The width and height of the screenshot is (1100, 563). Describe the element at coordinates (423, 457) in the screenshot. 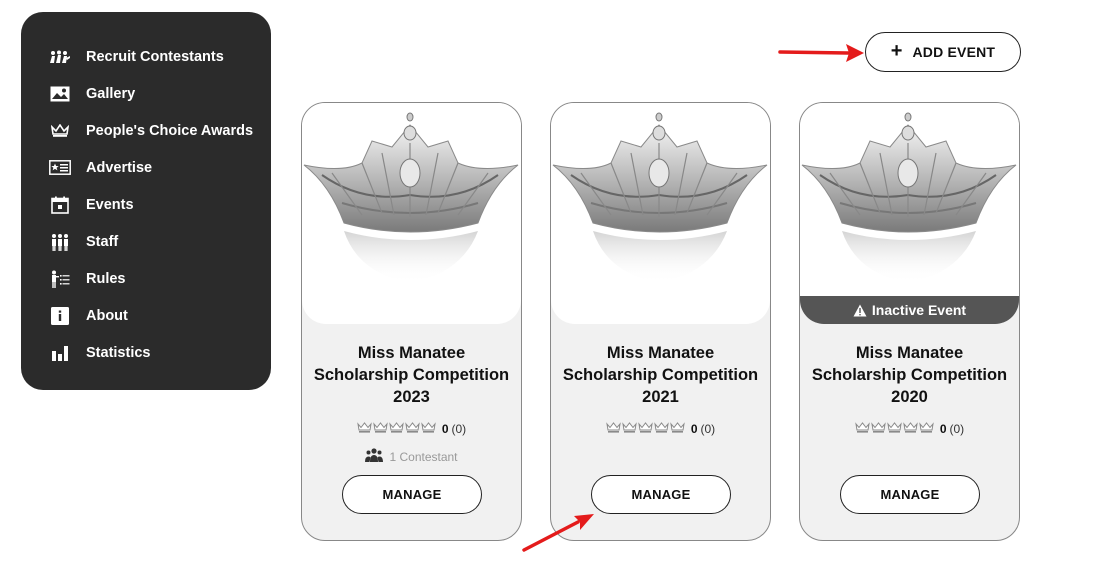

I see `contestant-count-label: 1 Contestant` at that location.